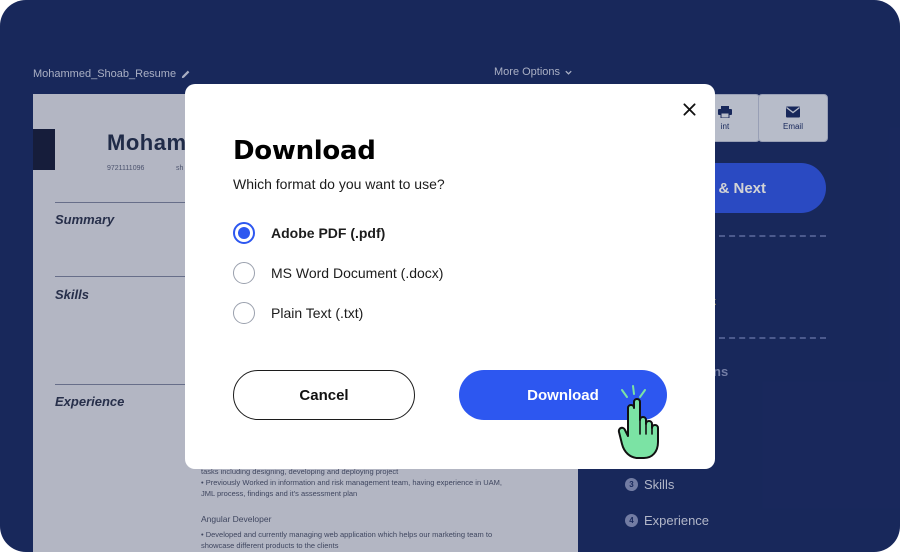  Describe the element at coordinates (638, 422) in the screenshot. I see `hand-pointer-icon` at that location.